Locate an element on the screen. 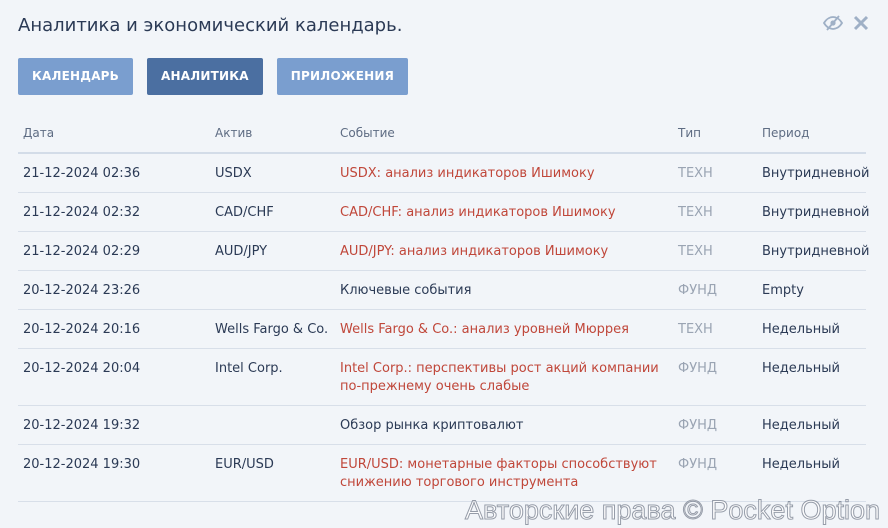 This screenshot has height=528, width=888. cell-asset: CAD/CHF is located at coordinates (244, 212).